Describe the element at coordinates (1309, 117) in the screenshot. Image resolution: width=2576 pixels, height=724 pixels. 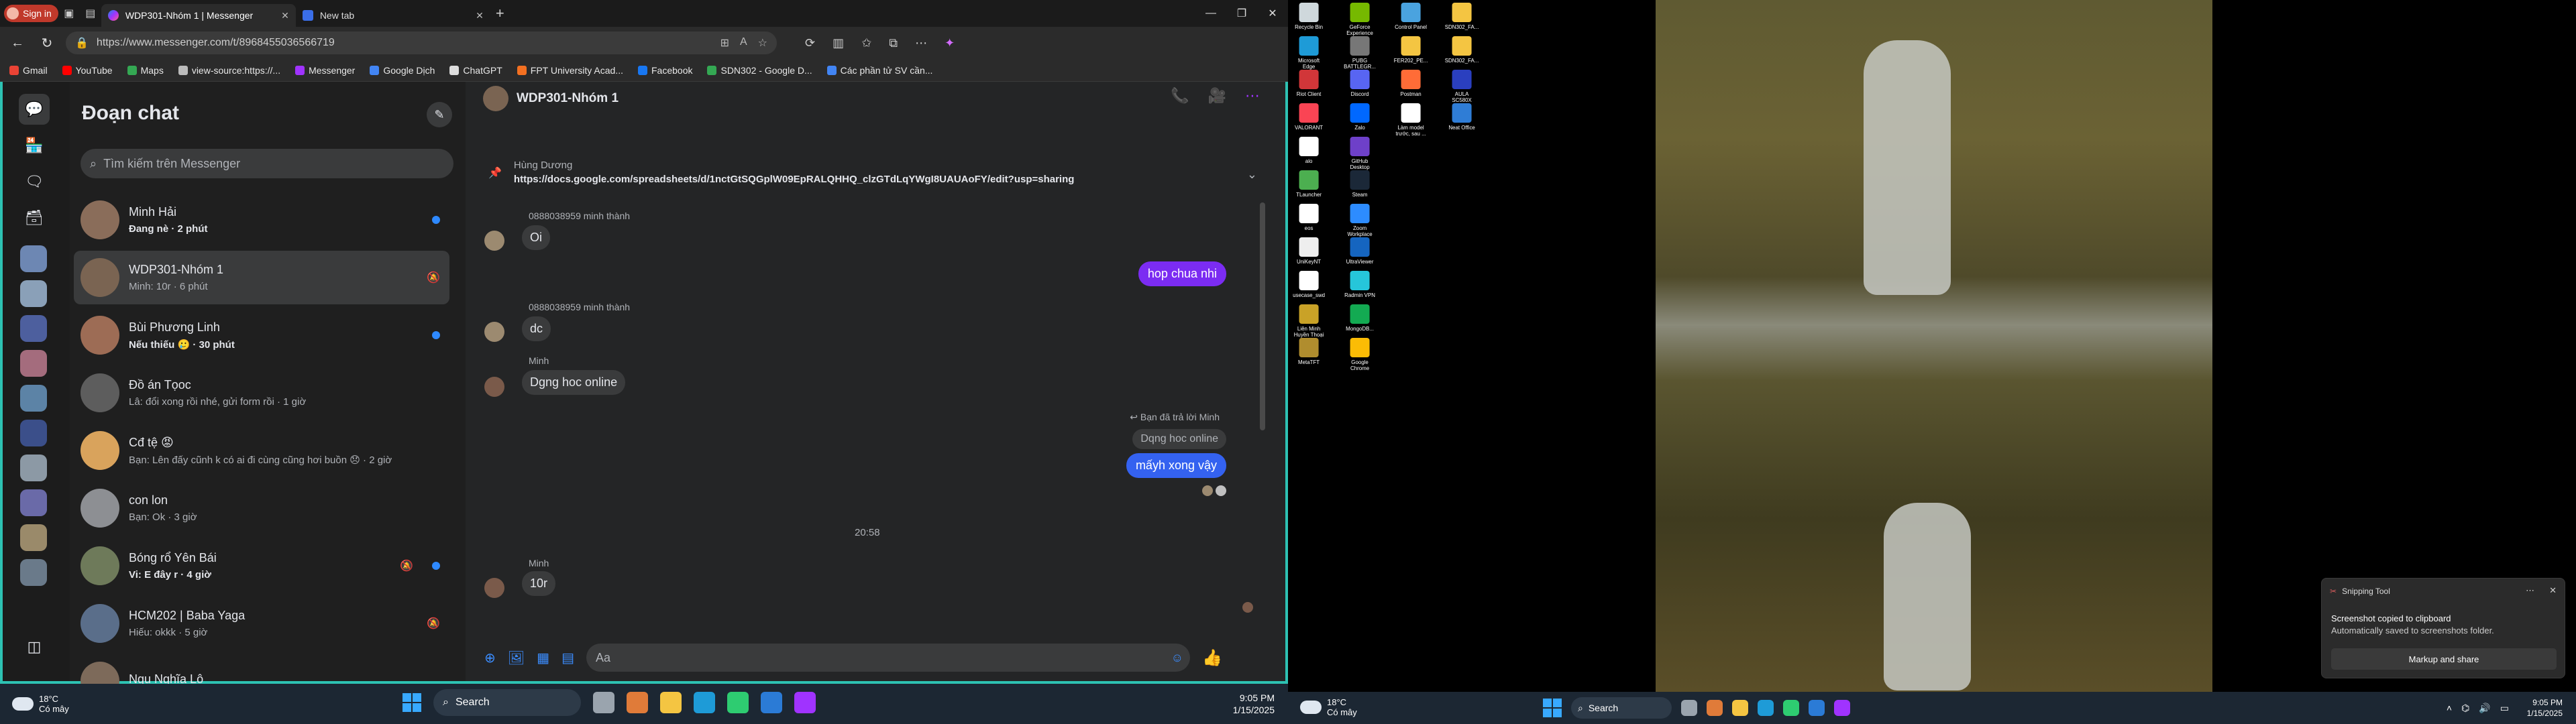
I see `desktop-icon: VALORANT` at that location.